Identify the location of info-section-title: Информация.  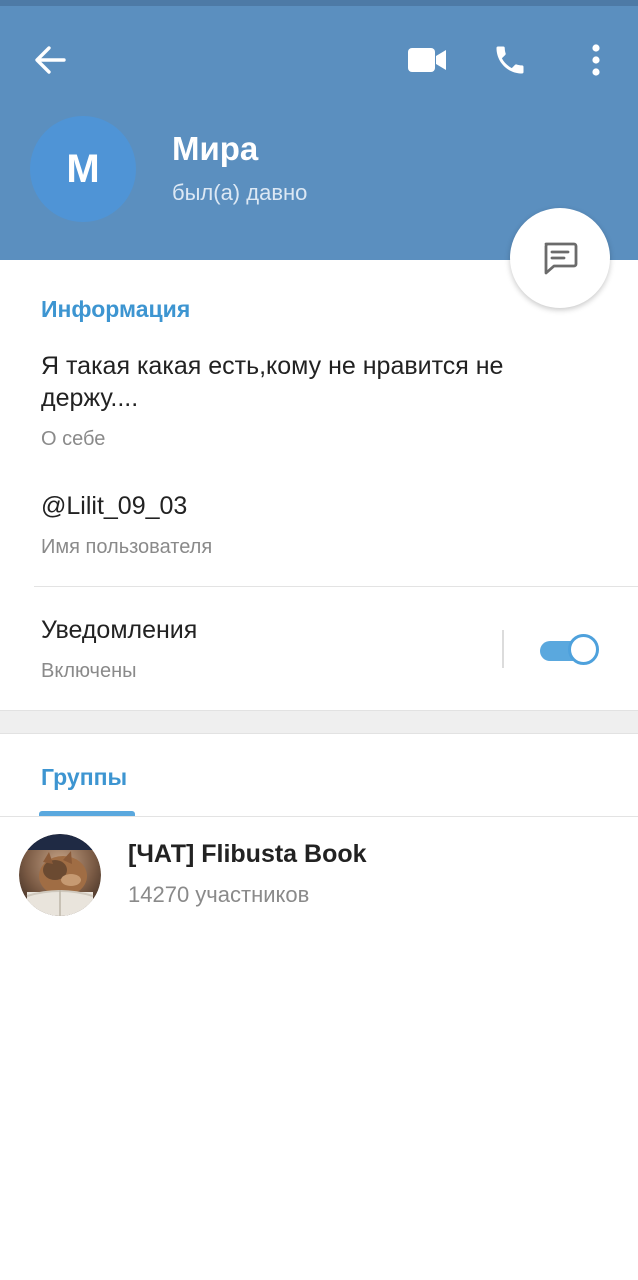
(116, 309).